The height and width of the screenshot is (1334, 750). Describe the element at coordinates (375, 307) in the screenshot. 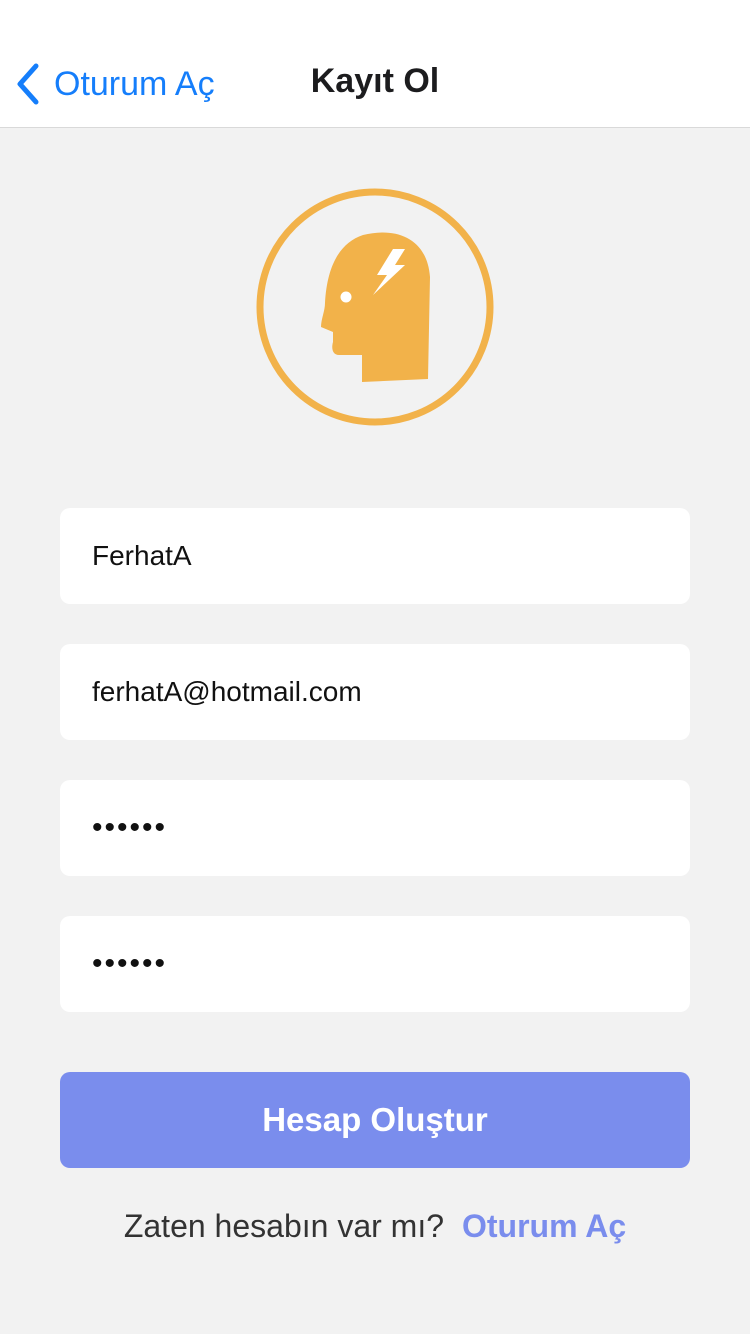

I see `head-lightning-icon` at that location.